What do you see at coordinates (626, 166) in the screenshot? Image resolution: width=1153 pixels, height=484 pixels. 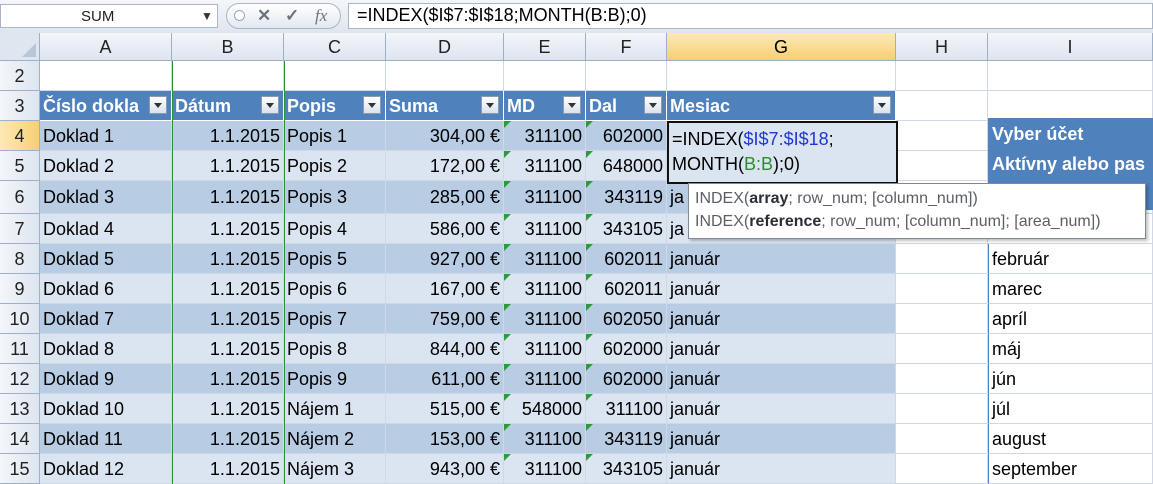 I see `table-cell-f: 648000` at bounding box center [626, 166].